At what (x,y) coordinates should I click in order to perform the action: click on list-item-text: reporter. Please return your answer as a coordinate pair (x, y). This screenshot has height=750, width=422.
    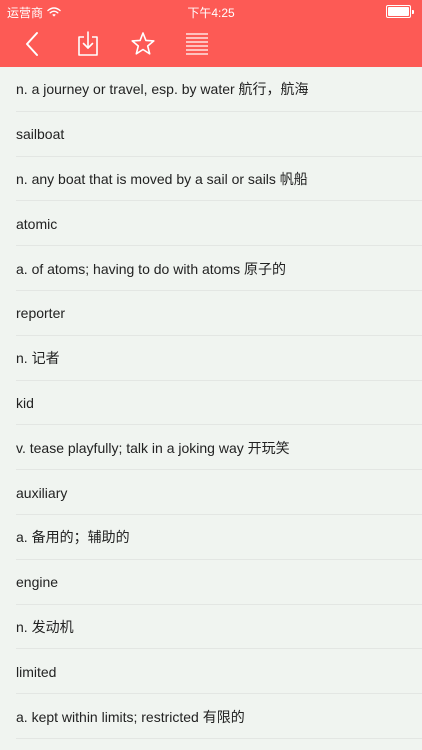
    Looking at the image, I should click on (41, 313).